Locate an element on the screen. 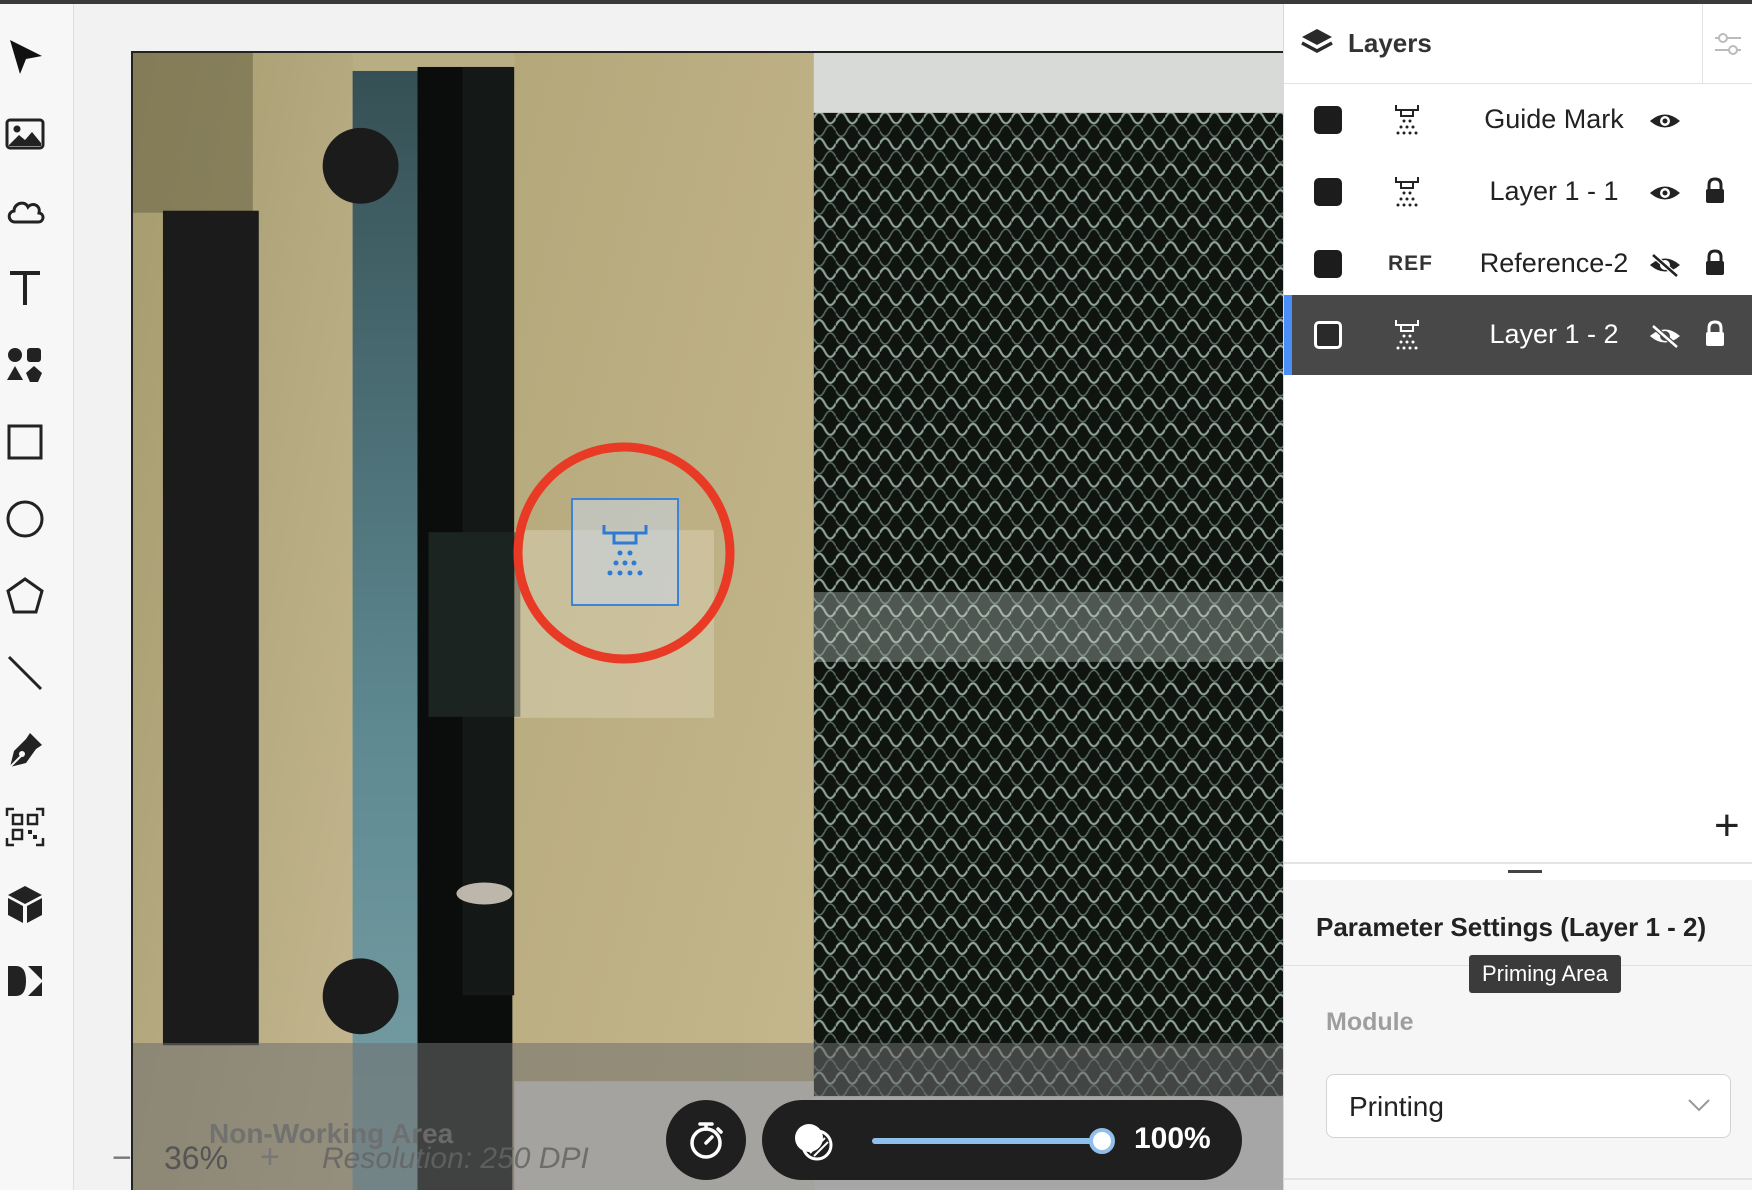 Image resolution: width=1752 pixels, height=1190 pixels. cloud-tool-button is located at coordinates (25, 211).